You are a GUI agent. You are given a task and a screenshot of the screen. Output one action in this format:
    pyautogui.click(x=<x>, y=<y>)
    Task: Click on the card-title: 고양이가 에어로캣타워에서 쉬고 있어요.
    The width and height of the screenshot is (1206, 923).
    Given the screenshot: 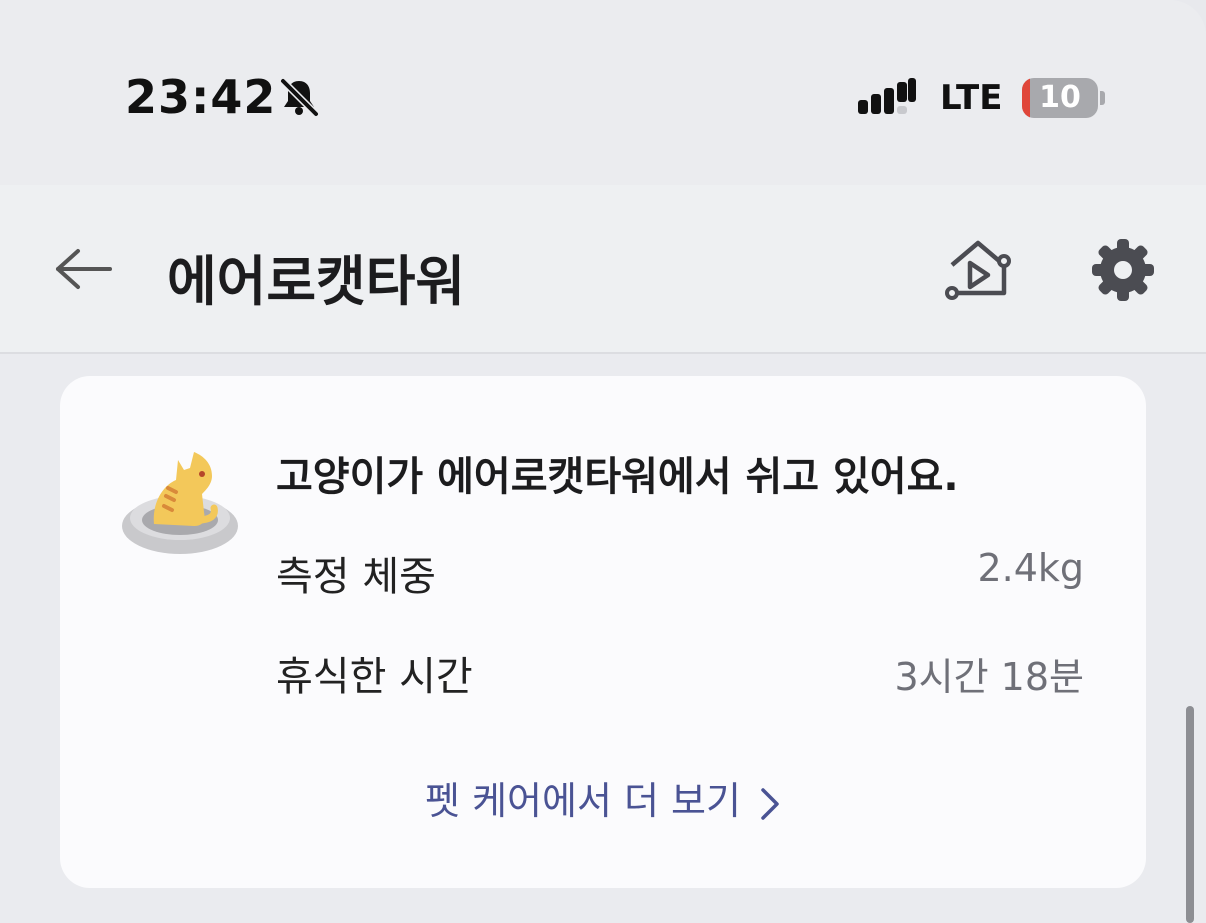 What is the action you would take?
    pyautogui.click(x=617, y=477)
    